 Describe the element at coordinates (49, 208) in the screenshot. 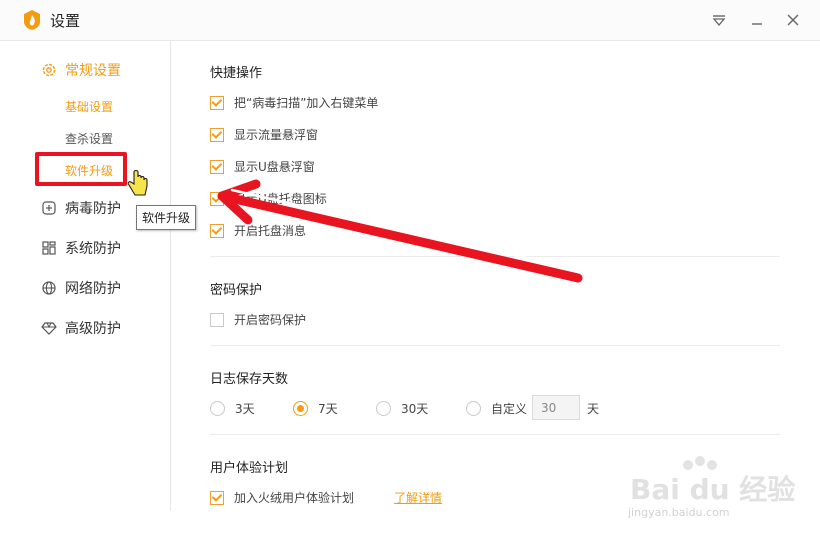

I see `plus-circle-icon` at that location.